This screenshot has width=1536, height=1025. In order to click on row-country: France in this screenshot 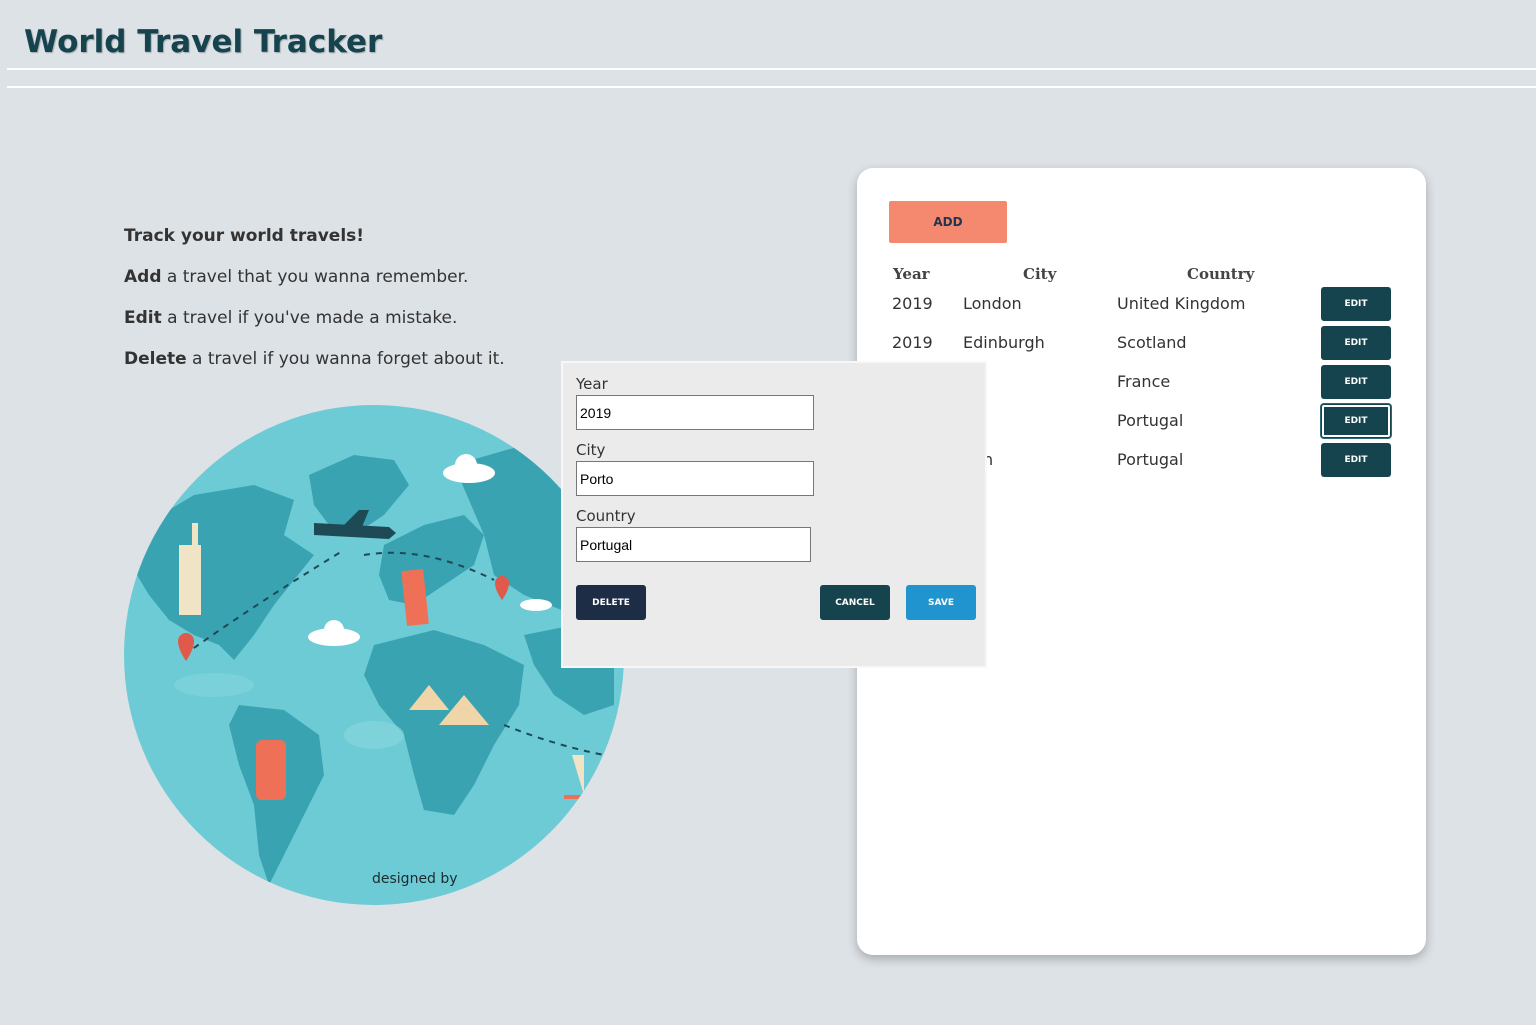, I will do `click(1144, 381)`.